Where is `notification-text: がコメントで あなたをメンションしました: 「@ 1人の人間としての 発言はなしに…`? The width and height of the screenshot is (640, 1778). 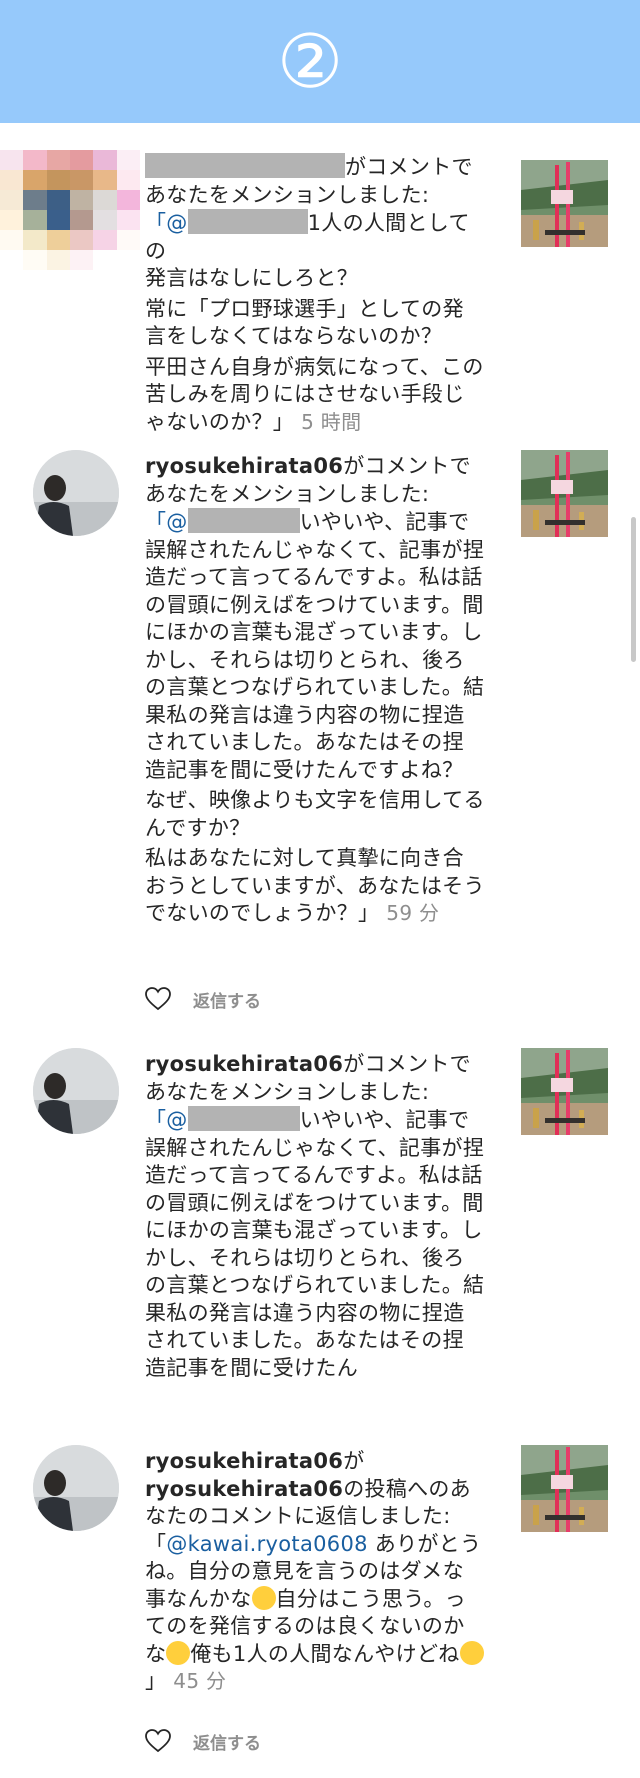
notification-text: がコメントで あなたをメンションしました: 「@ 1人の人間としての 発言はなしに… is located at coordinates (315, 294).